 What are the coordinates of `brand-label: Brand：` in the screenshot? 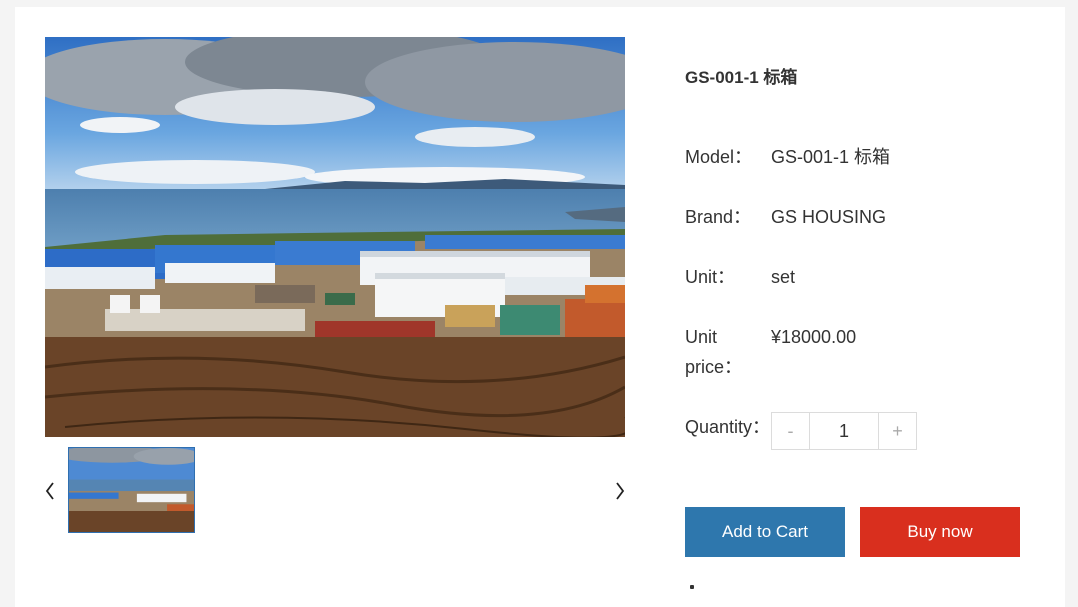 It's located at (718, 217).